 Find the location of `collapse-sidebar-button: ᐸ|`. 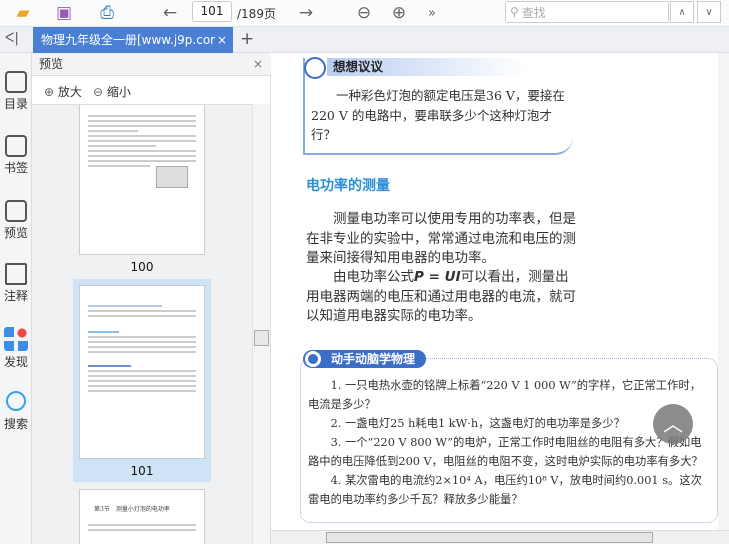

collapse-sidebar-button: ᐸ| is located at coordinates (12, 38).